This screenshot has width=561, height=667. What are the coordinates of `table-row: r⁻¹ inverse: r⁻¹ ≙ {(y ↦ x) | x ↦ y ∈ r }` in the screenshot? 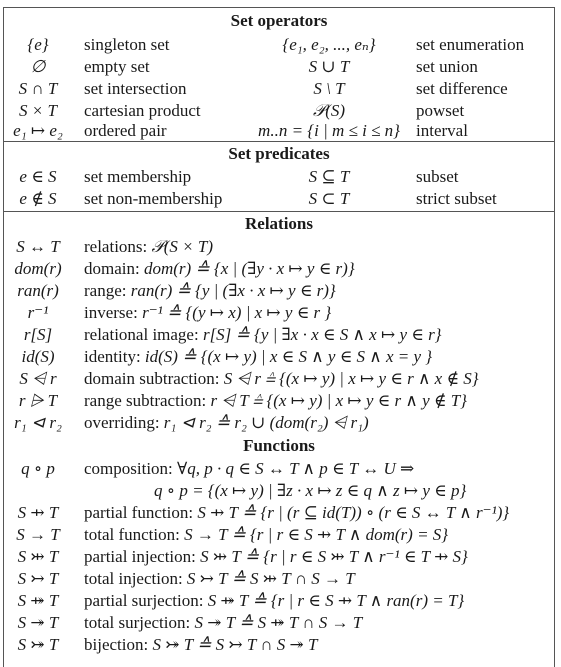 It's located at (279, 313).